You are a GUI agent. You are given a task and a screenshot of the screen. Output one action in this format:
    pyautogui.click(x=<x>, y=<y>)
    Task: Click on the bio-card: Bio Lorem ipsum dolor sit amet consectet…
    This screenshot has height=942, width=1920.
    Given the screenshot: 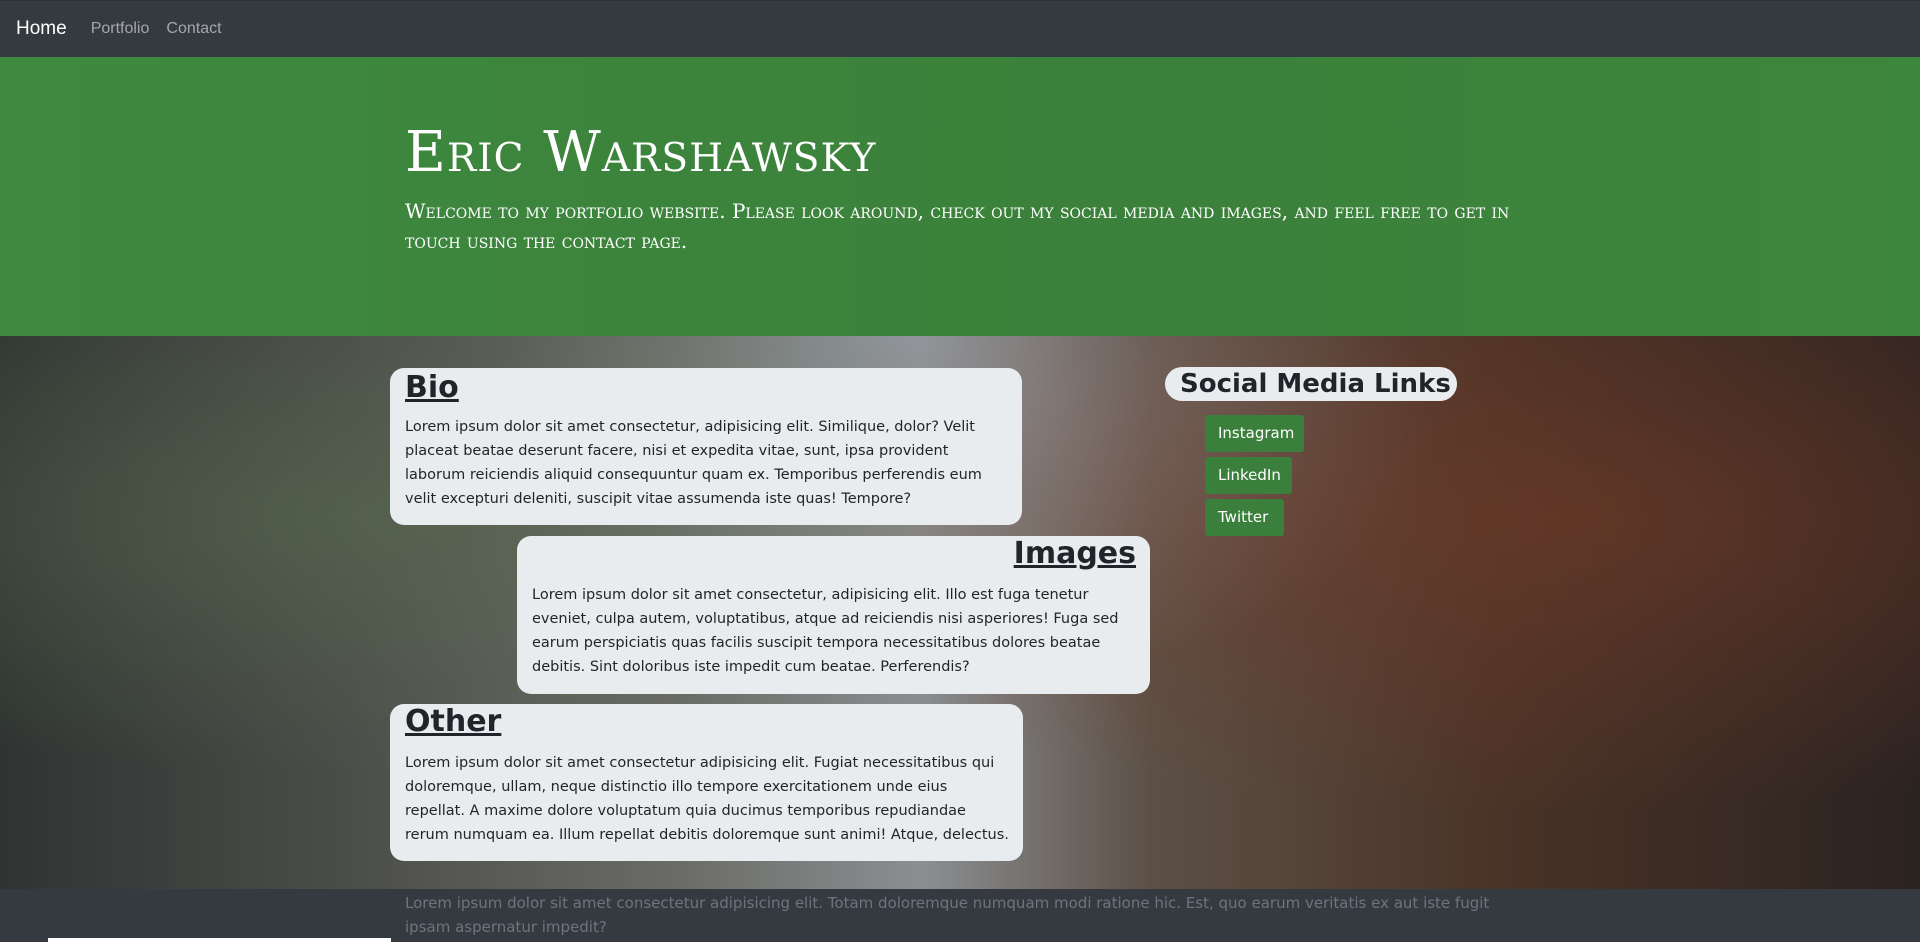 What is the action you would take?
    pyautogui.click(x=706, y=446)
    